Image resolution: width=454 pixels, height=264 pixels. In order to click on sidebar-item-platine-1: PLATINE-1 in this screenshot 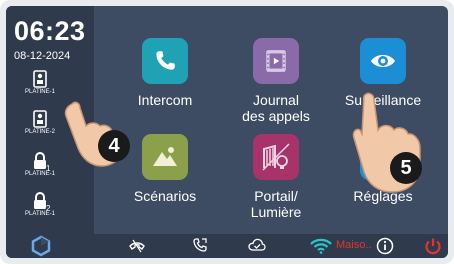, I will do `click(40, 82)`.